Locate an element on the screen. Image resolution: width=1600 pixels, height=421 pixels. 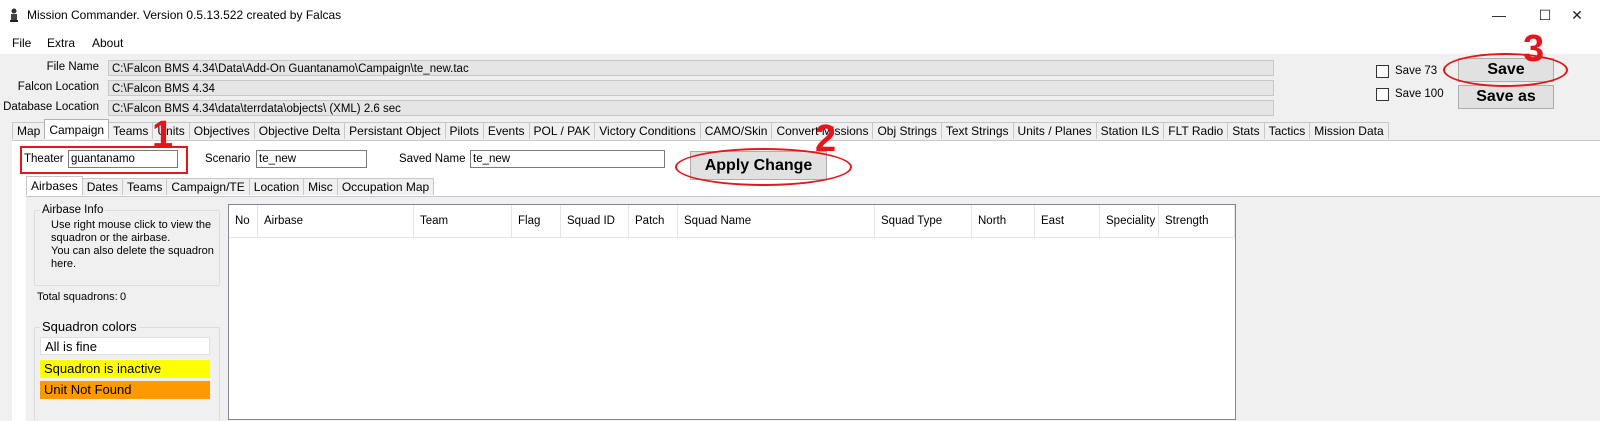
tab-victory-conditions: Victory Conditions is located at coordinates (647, 130).